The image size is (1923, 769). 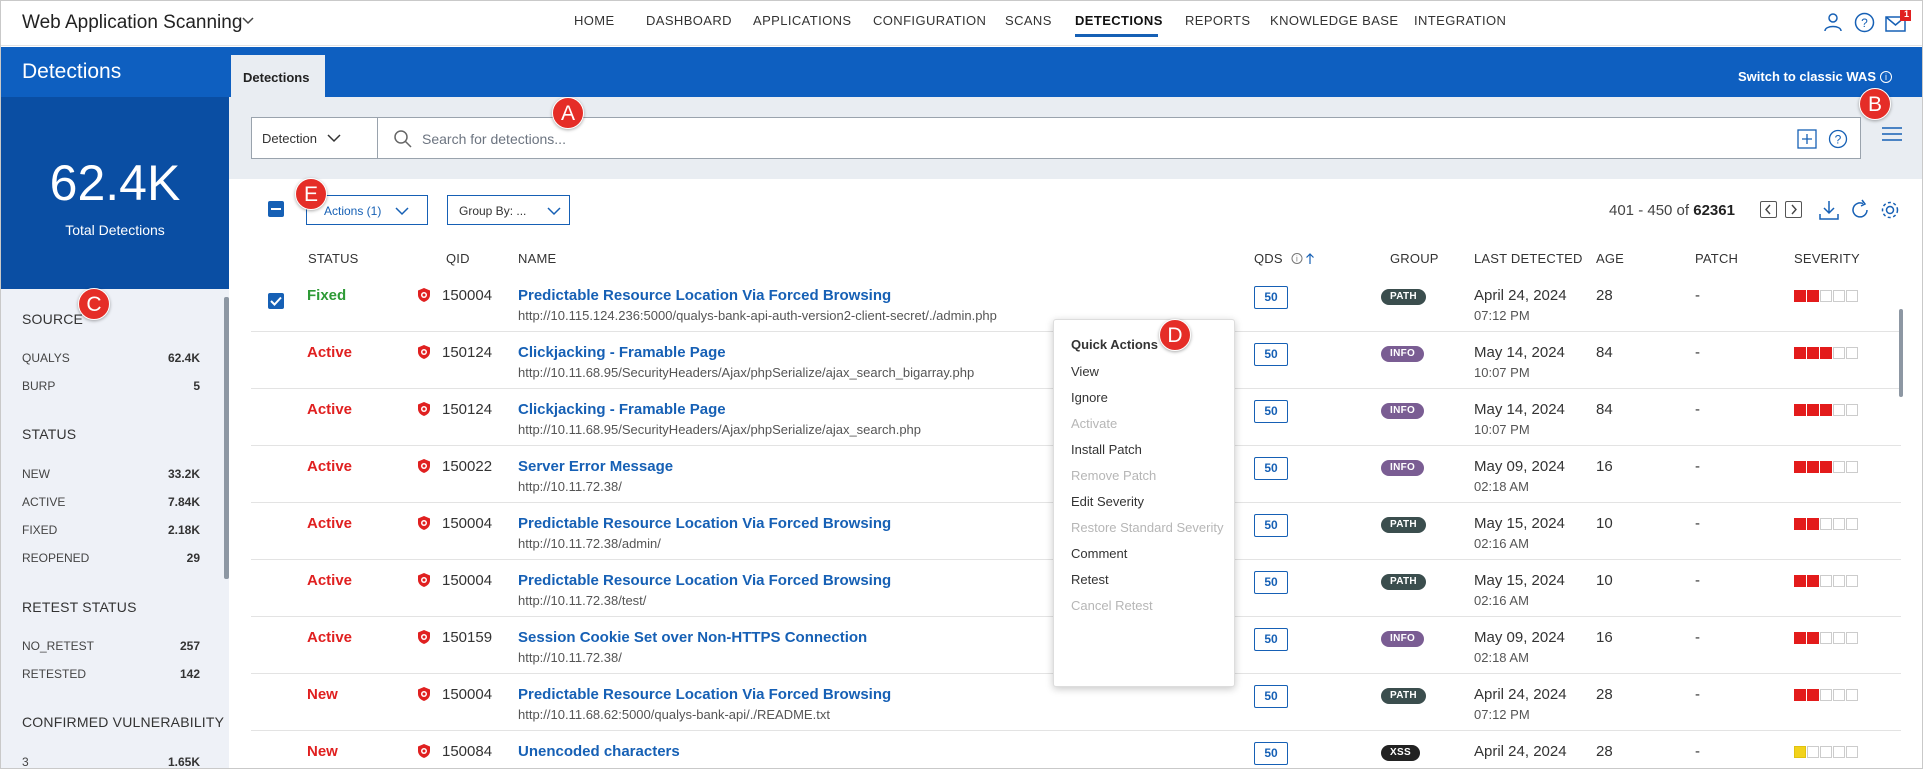 I want to click on facet-row: ACTIVE 7.84K, so click(x=111, y=502).